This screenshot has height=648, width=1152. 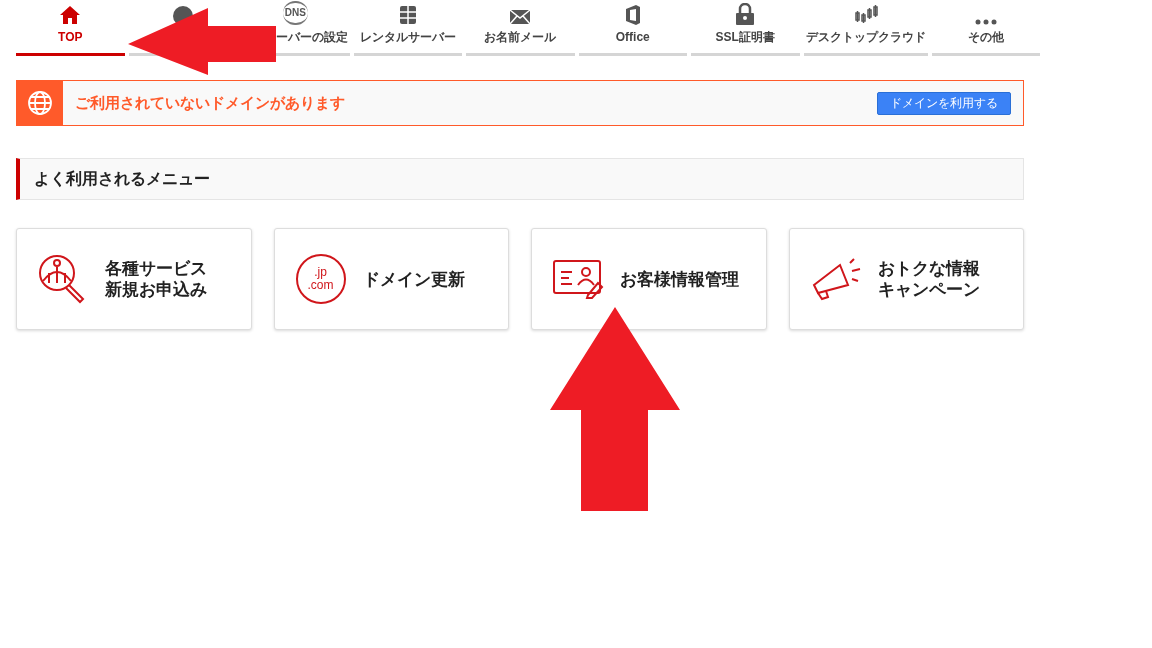 I want to click on nav-tab: レンタルサーバー, so click(x=407, y=28).